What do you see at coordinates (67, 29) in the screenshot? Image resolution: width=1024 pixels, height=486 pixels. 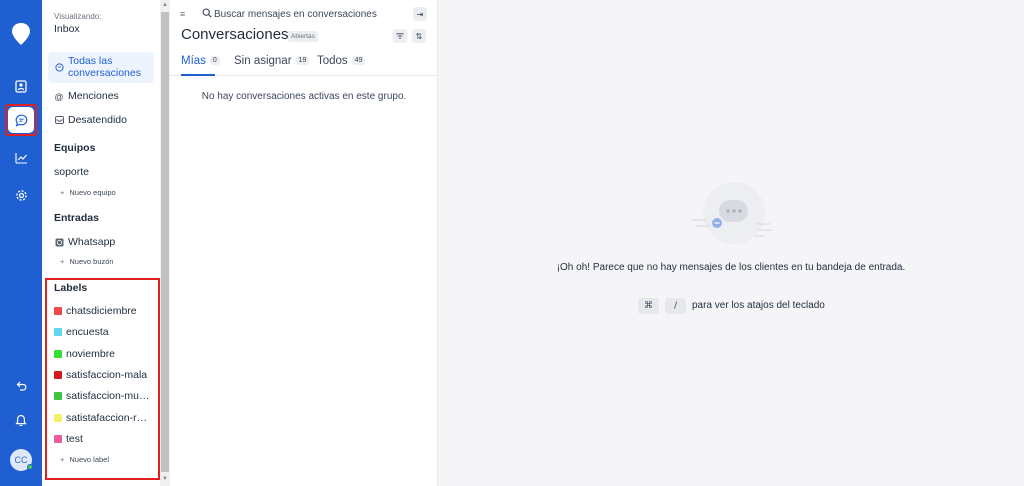 I see `viewing-value: Inbox` at bounding box center [67, 29].